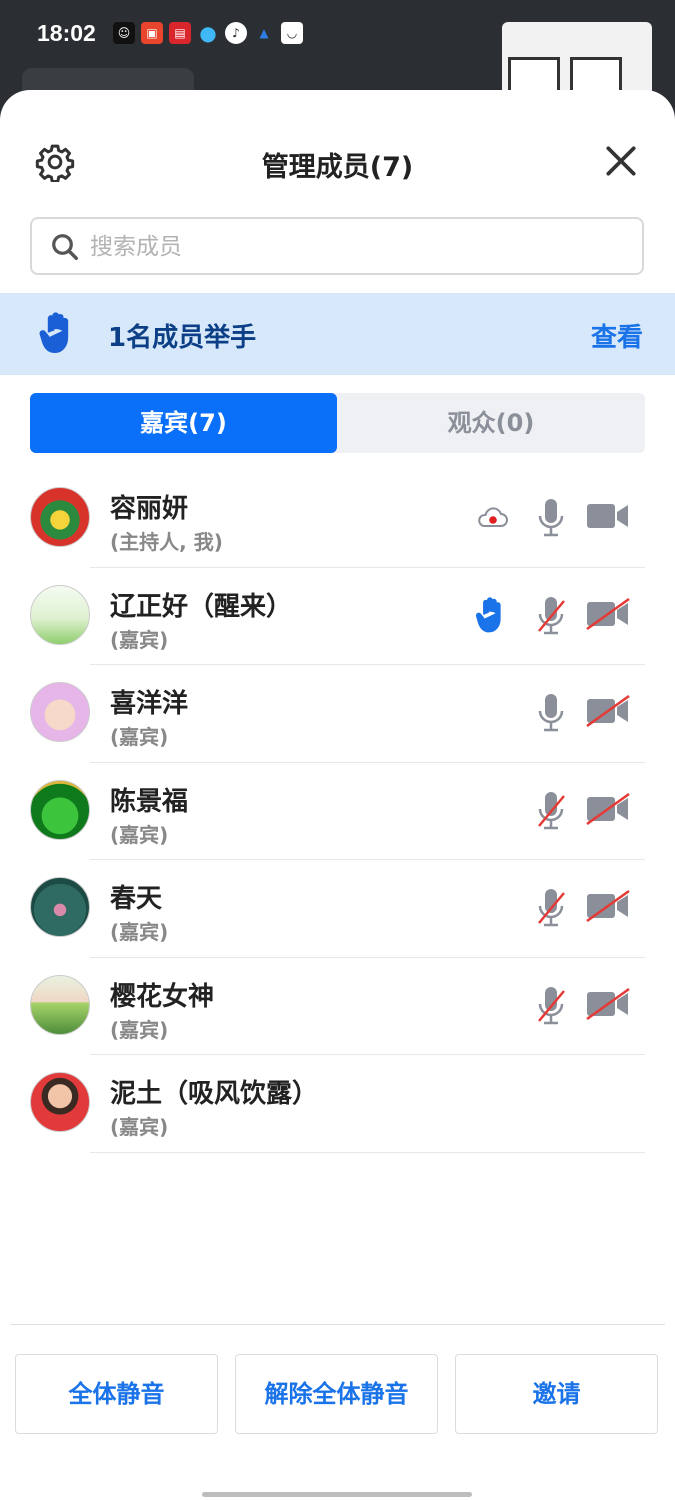 This screenshot has width=675, height=1500. Describe the element at coordinates (124, 33) in the screenshot. I see `app-notification-icon: ☺` at that location.